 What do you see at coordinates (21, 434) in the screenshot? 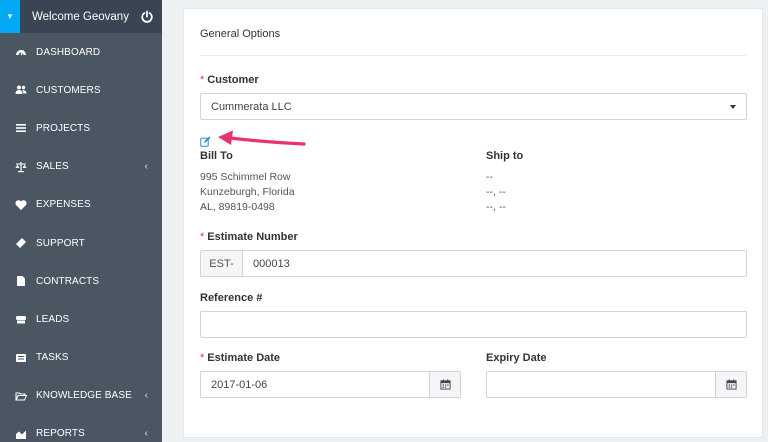
I see `area-chart-icon` at bounding box center [21, 434].